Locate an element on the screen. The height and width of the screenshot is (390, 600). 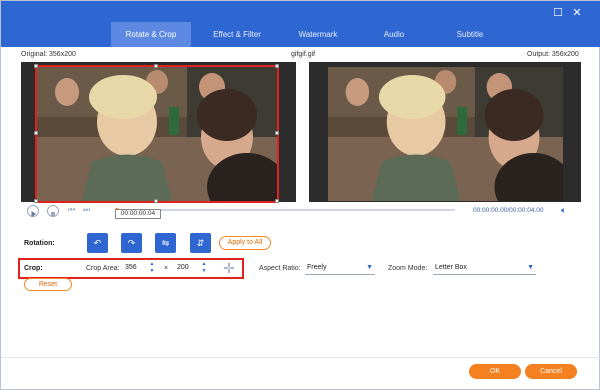
rotate-right-icon: ↷ is located at coordinates (131, 243).